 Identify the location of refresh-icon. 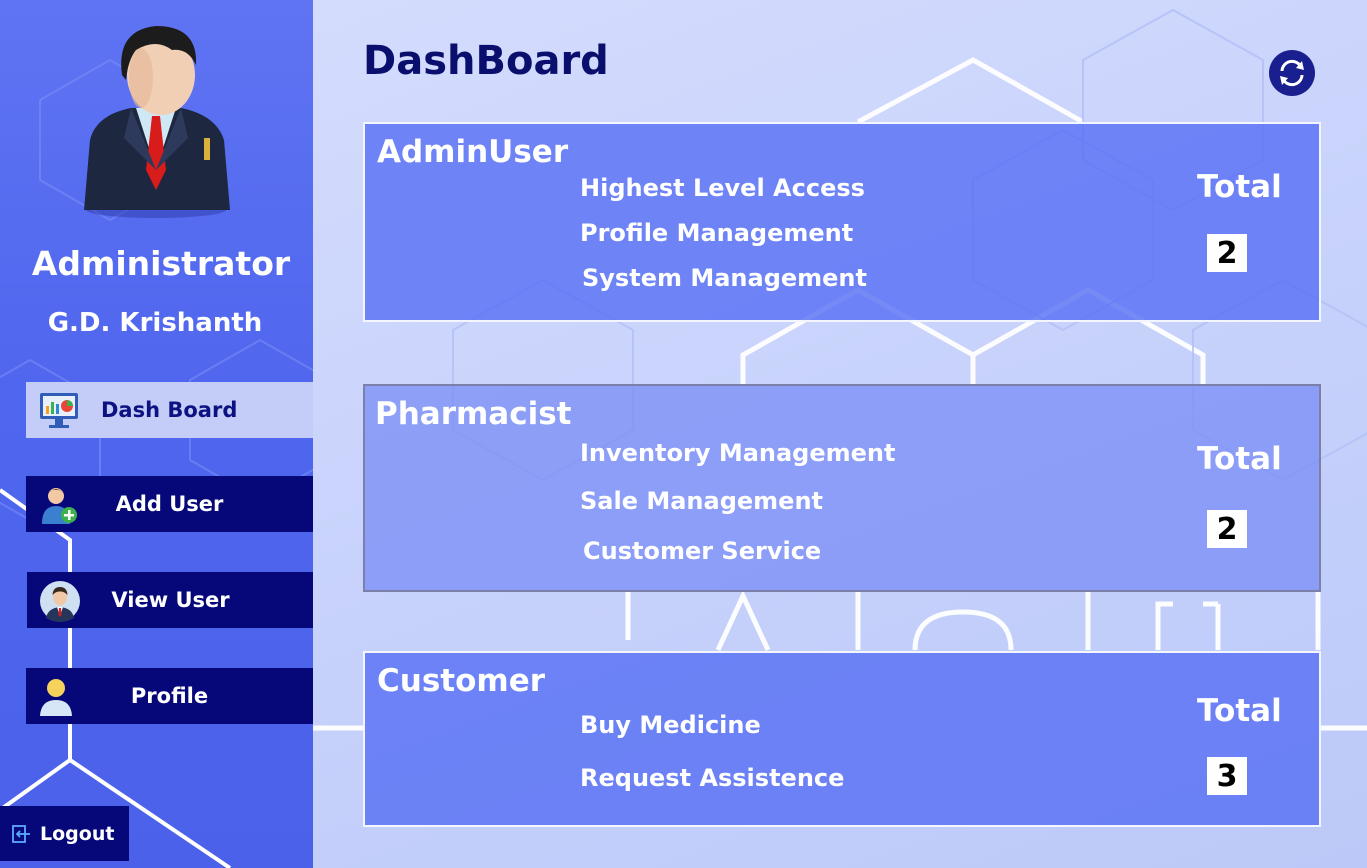
(1292, 73).